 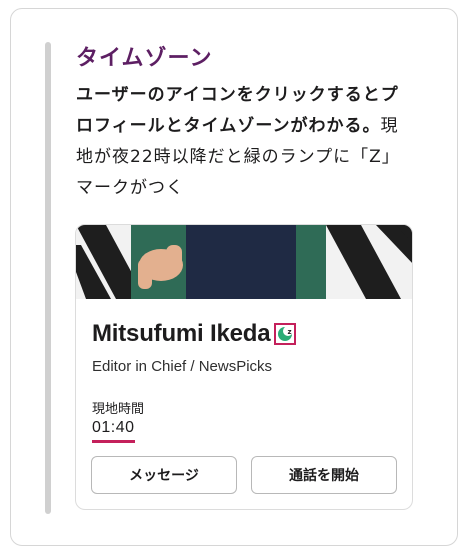 What do you see at coordinates (48, 278) in the screenshot?
I see `quote-accent-bar` at bounding box center [48, 278].